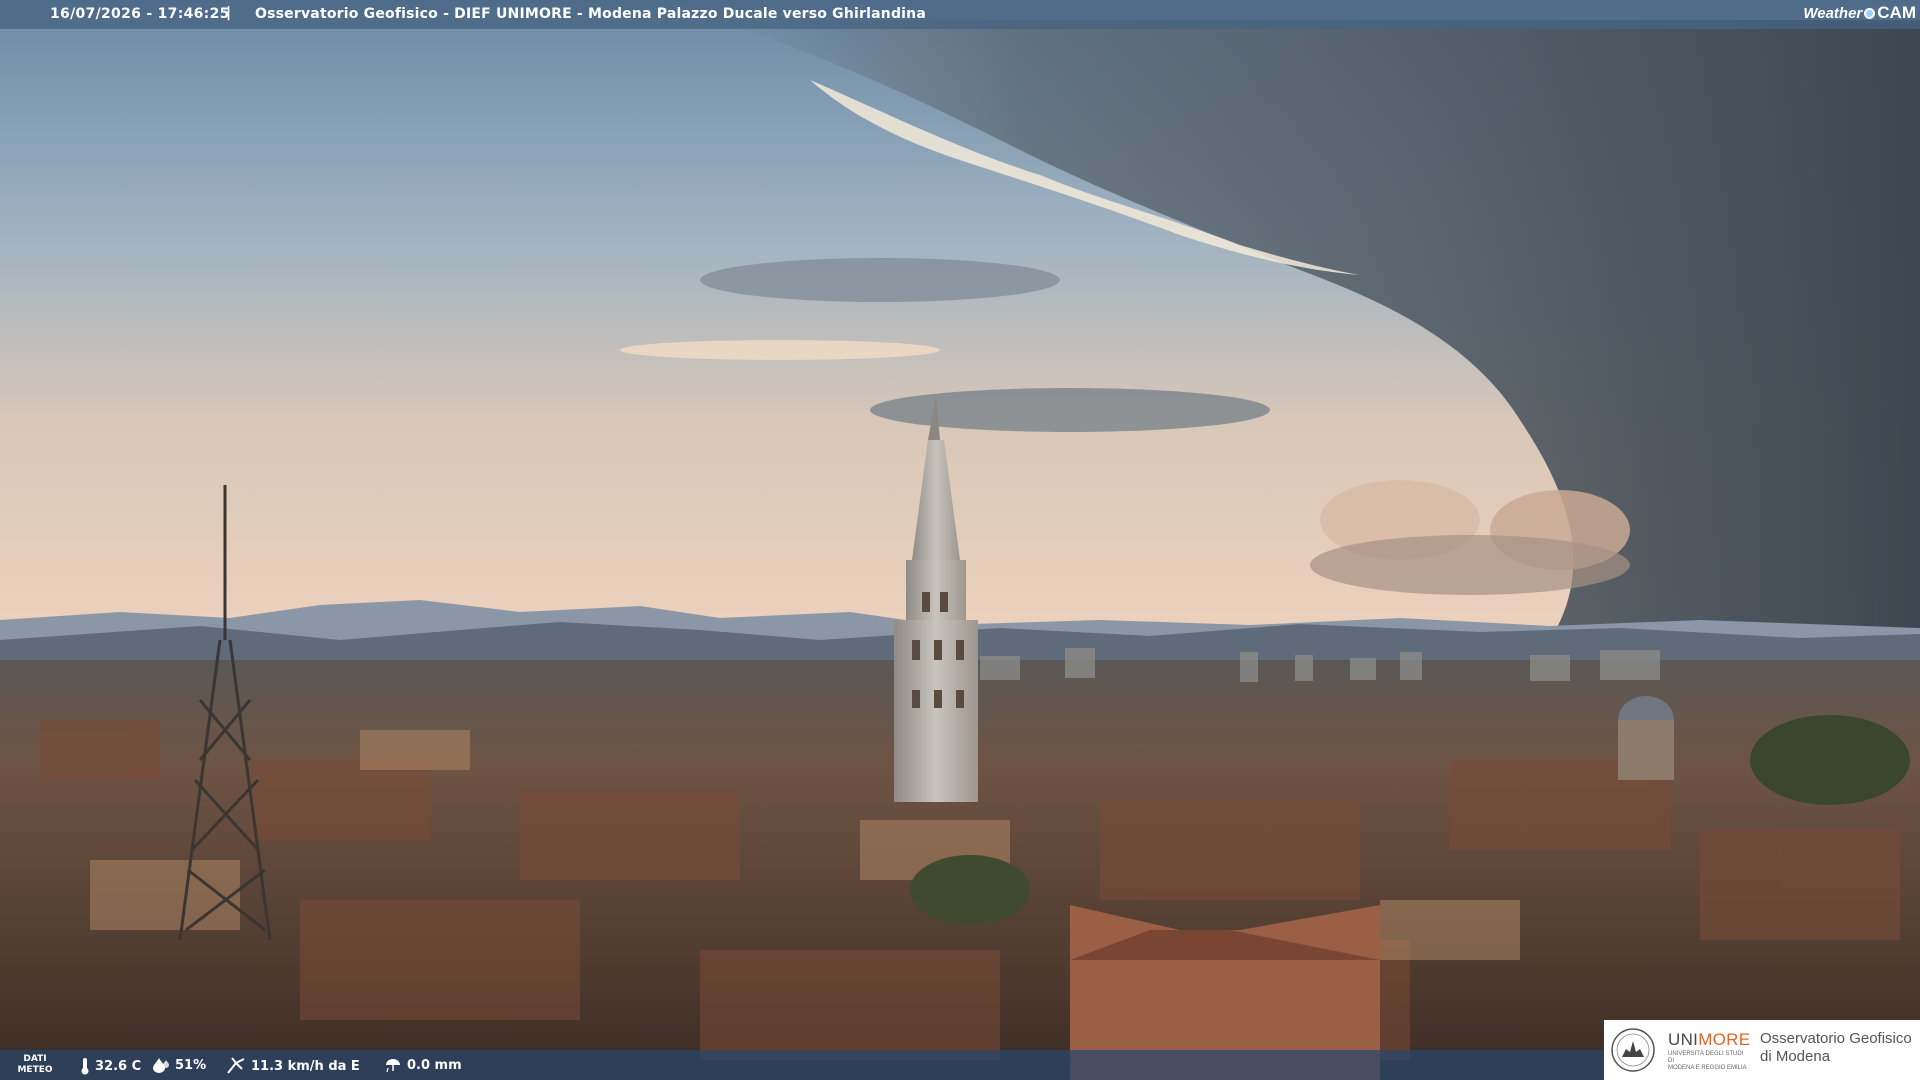 This screenshot has height=1080, width=1920. Describe the element at coordinates (1870, 13) in the screenshot. I see `brand-dot-icon` at that location.